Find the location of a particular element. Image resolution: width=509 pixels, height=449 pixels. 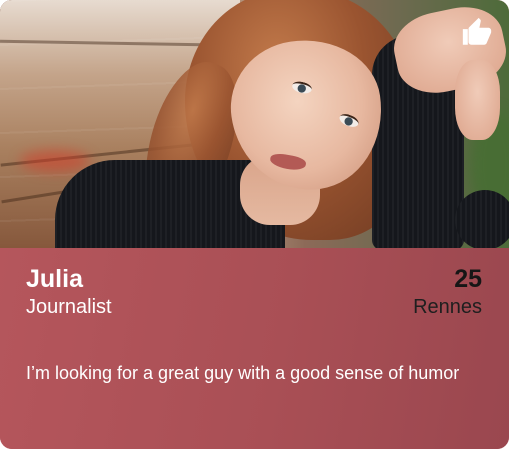

photo-hand is located at coordinates (477, 100).